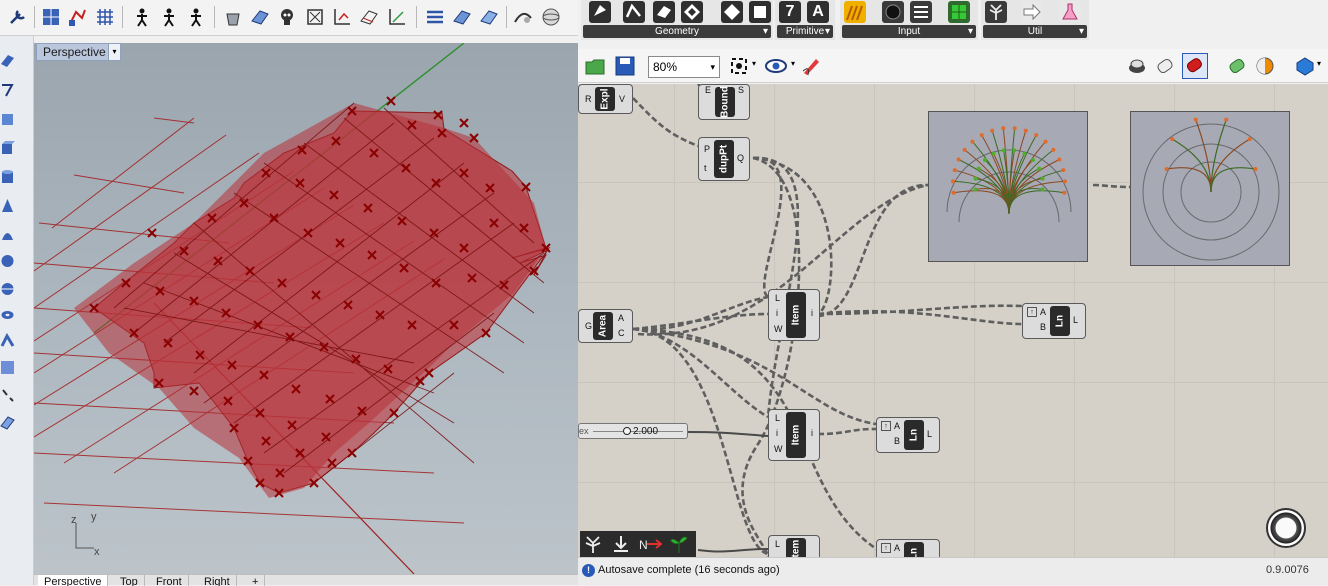  Describe the element at coordinates (1286, 528) in the screenshot. I see `navigation-widget` at that location.